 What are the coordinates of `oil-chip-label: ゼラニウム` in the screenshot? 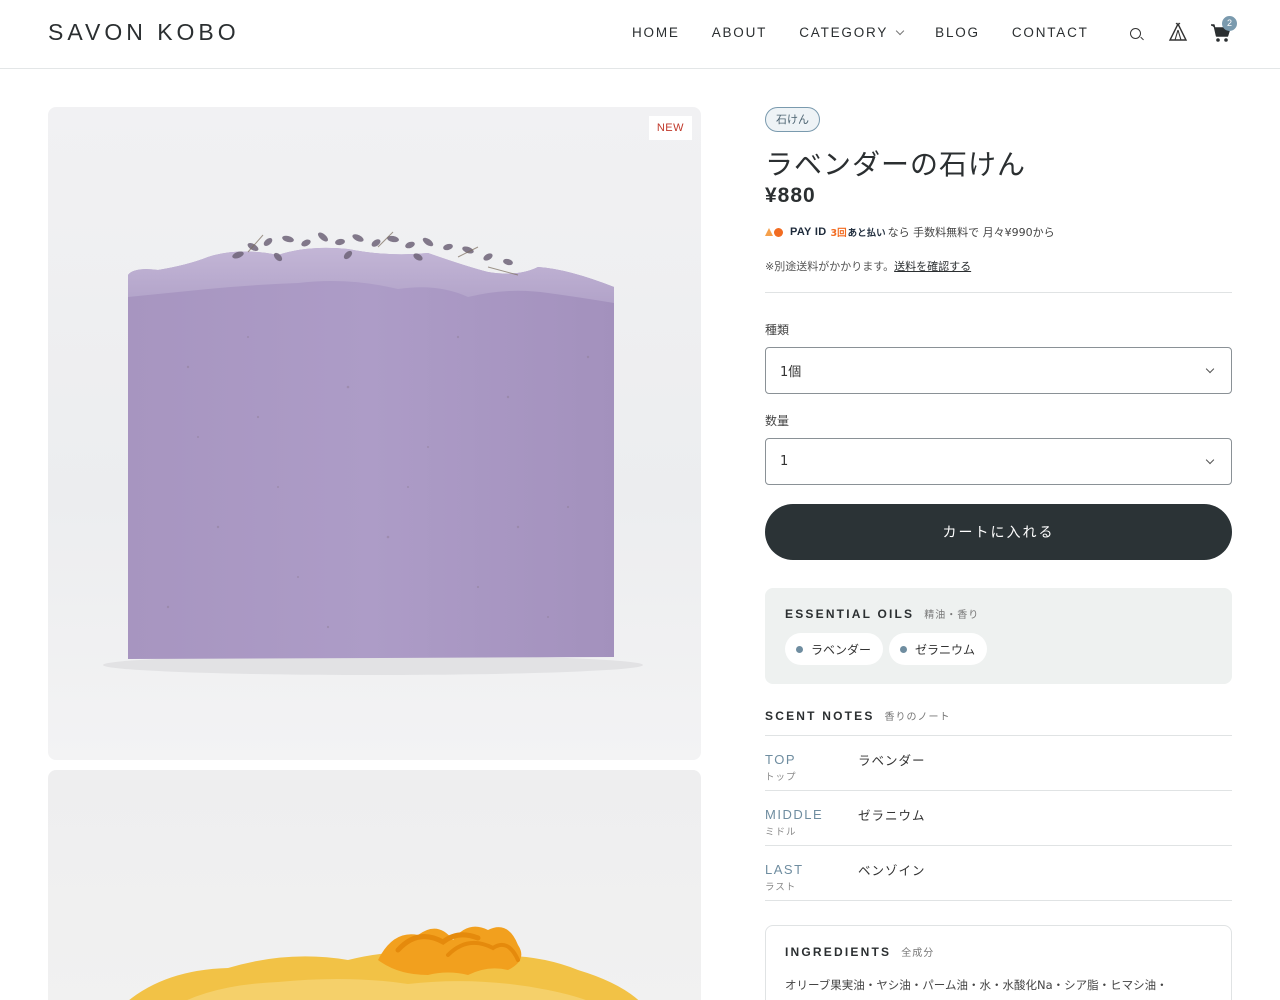 It's located at (945, 649).